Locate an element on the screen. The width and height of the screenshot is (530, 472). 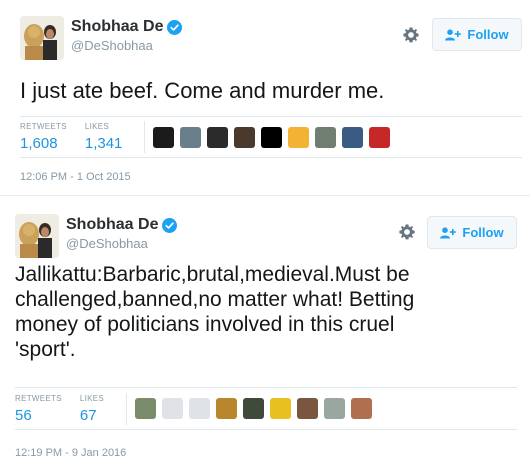
tweet-timestamp: 12:06 PM - 1 Oct 2015 is located at coordinates (75, 177).